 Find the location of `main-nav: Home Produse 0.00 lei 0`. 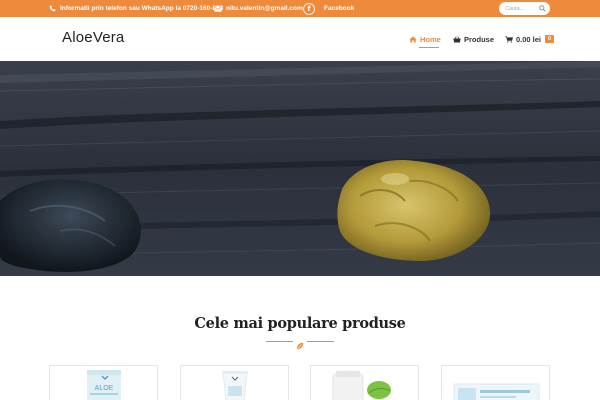

main-nav: Home Produse 0.00 lei 0 is located at coordinates (482, 40).